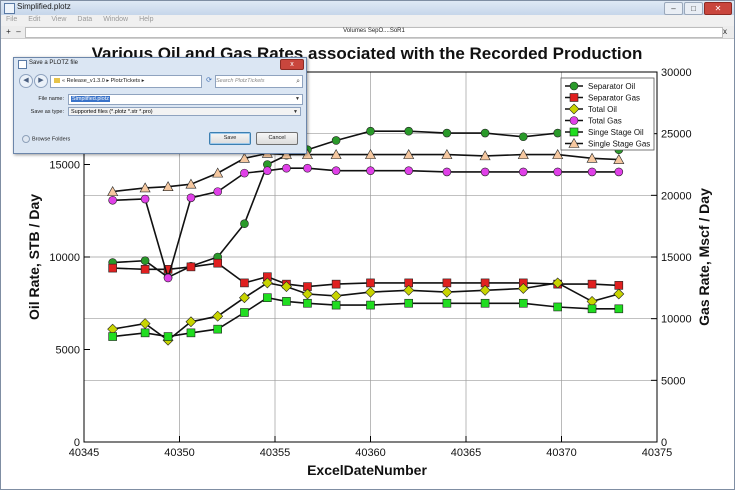 The image size is (735, 490). What do you see at coordinates (230, 138) in the screenshot?
I see `save-button: Save` at bounding box center [230, 138].